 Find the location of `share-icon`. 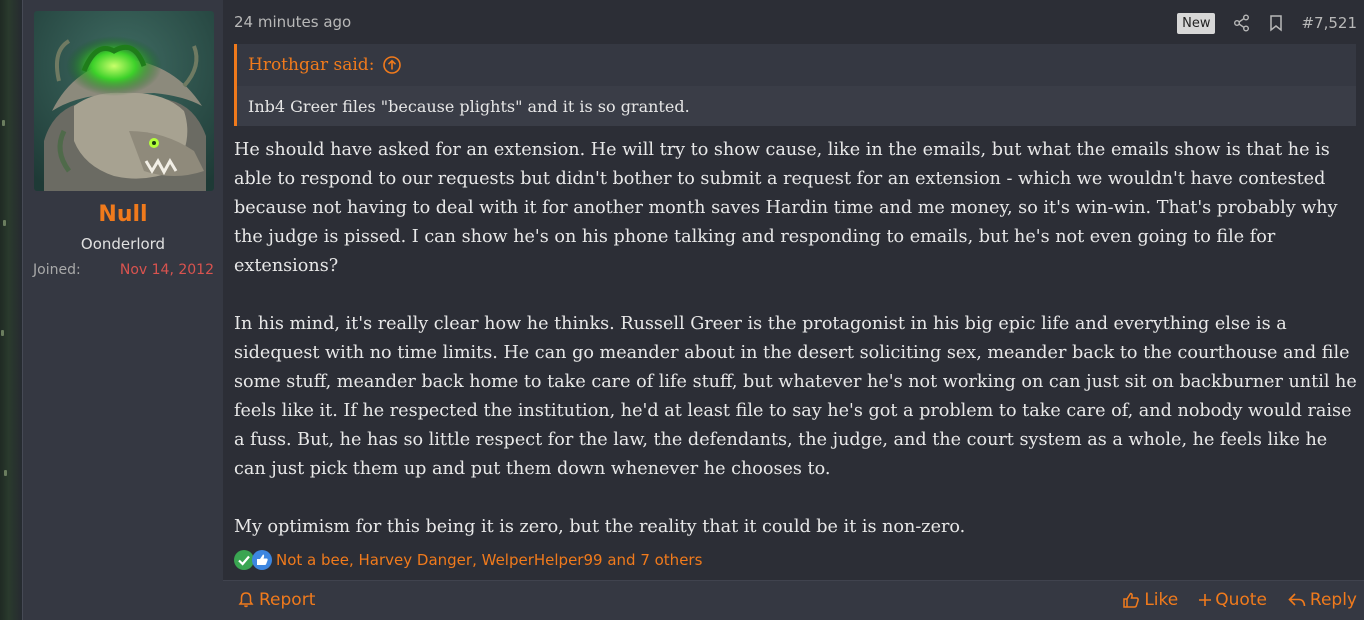

share-icon is located at coordinates (1242, 23).